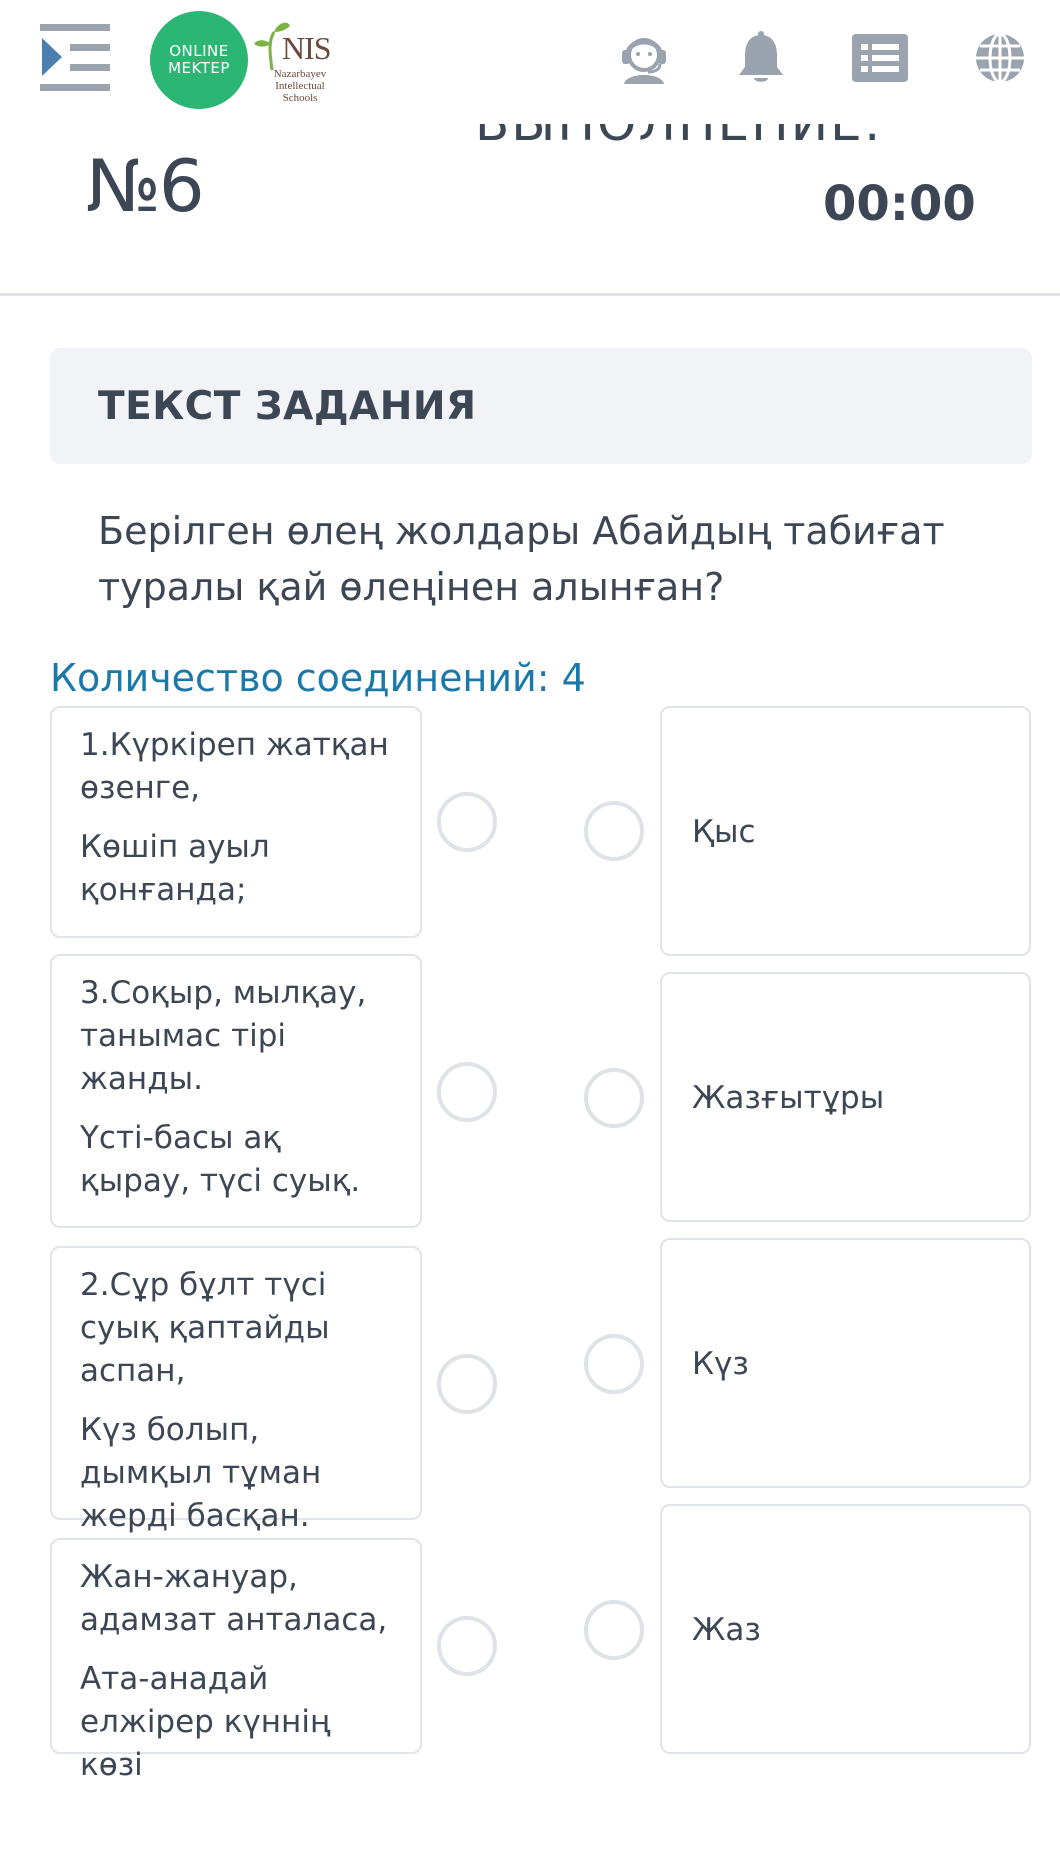 Image resolution: width=1060 pixels, height=1862 pixels. What do you see at coordinates (199, 51) in the screenshot?
I see `logo-text-line1: ONLINE` at bounding box center [199, 51].